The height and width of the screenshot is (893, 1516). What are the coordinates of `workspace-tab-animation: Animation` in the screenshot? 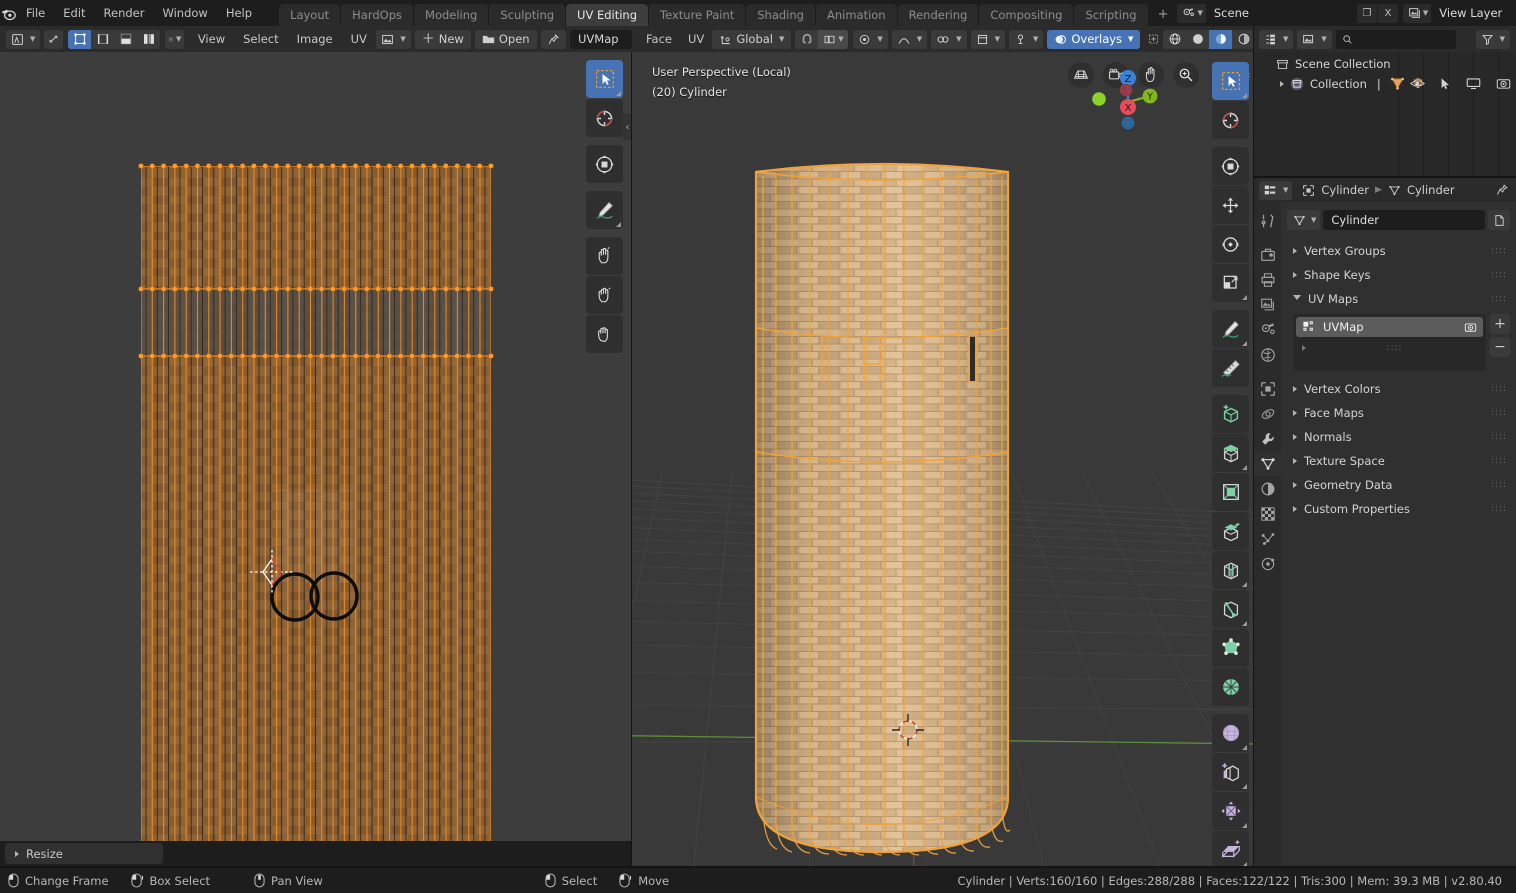 It's located at (856, 15).